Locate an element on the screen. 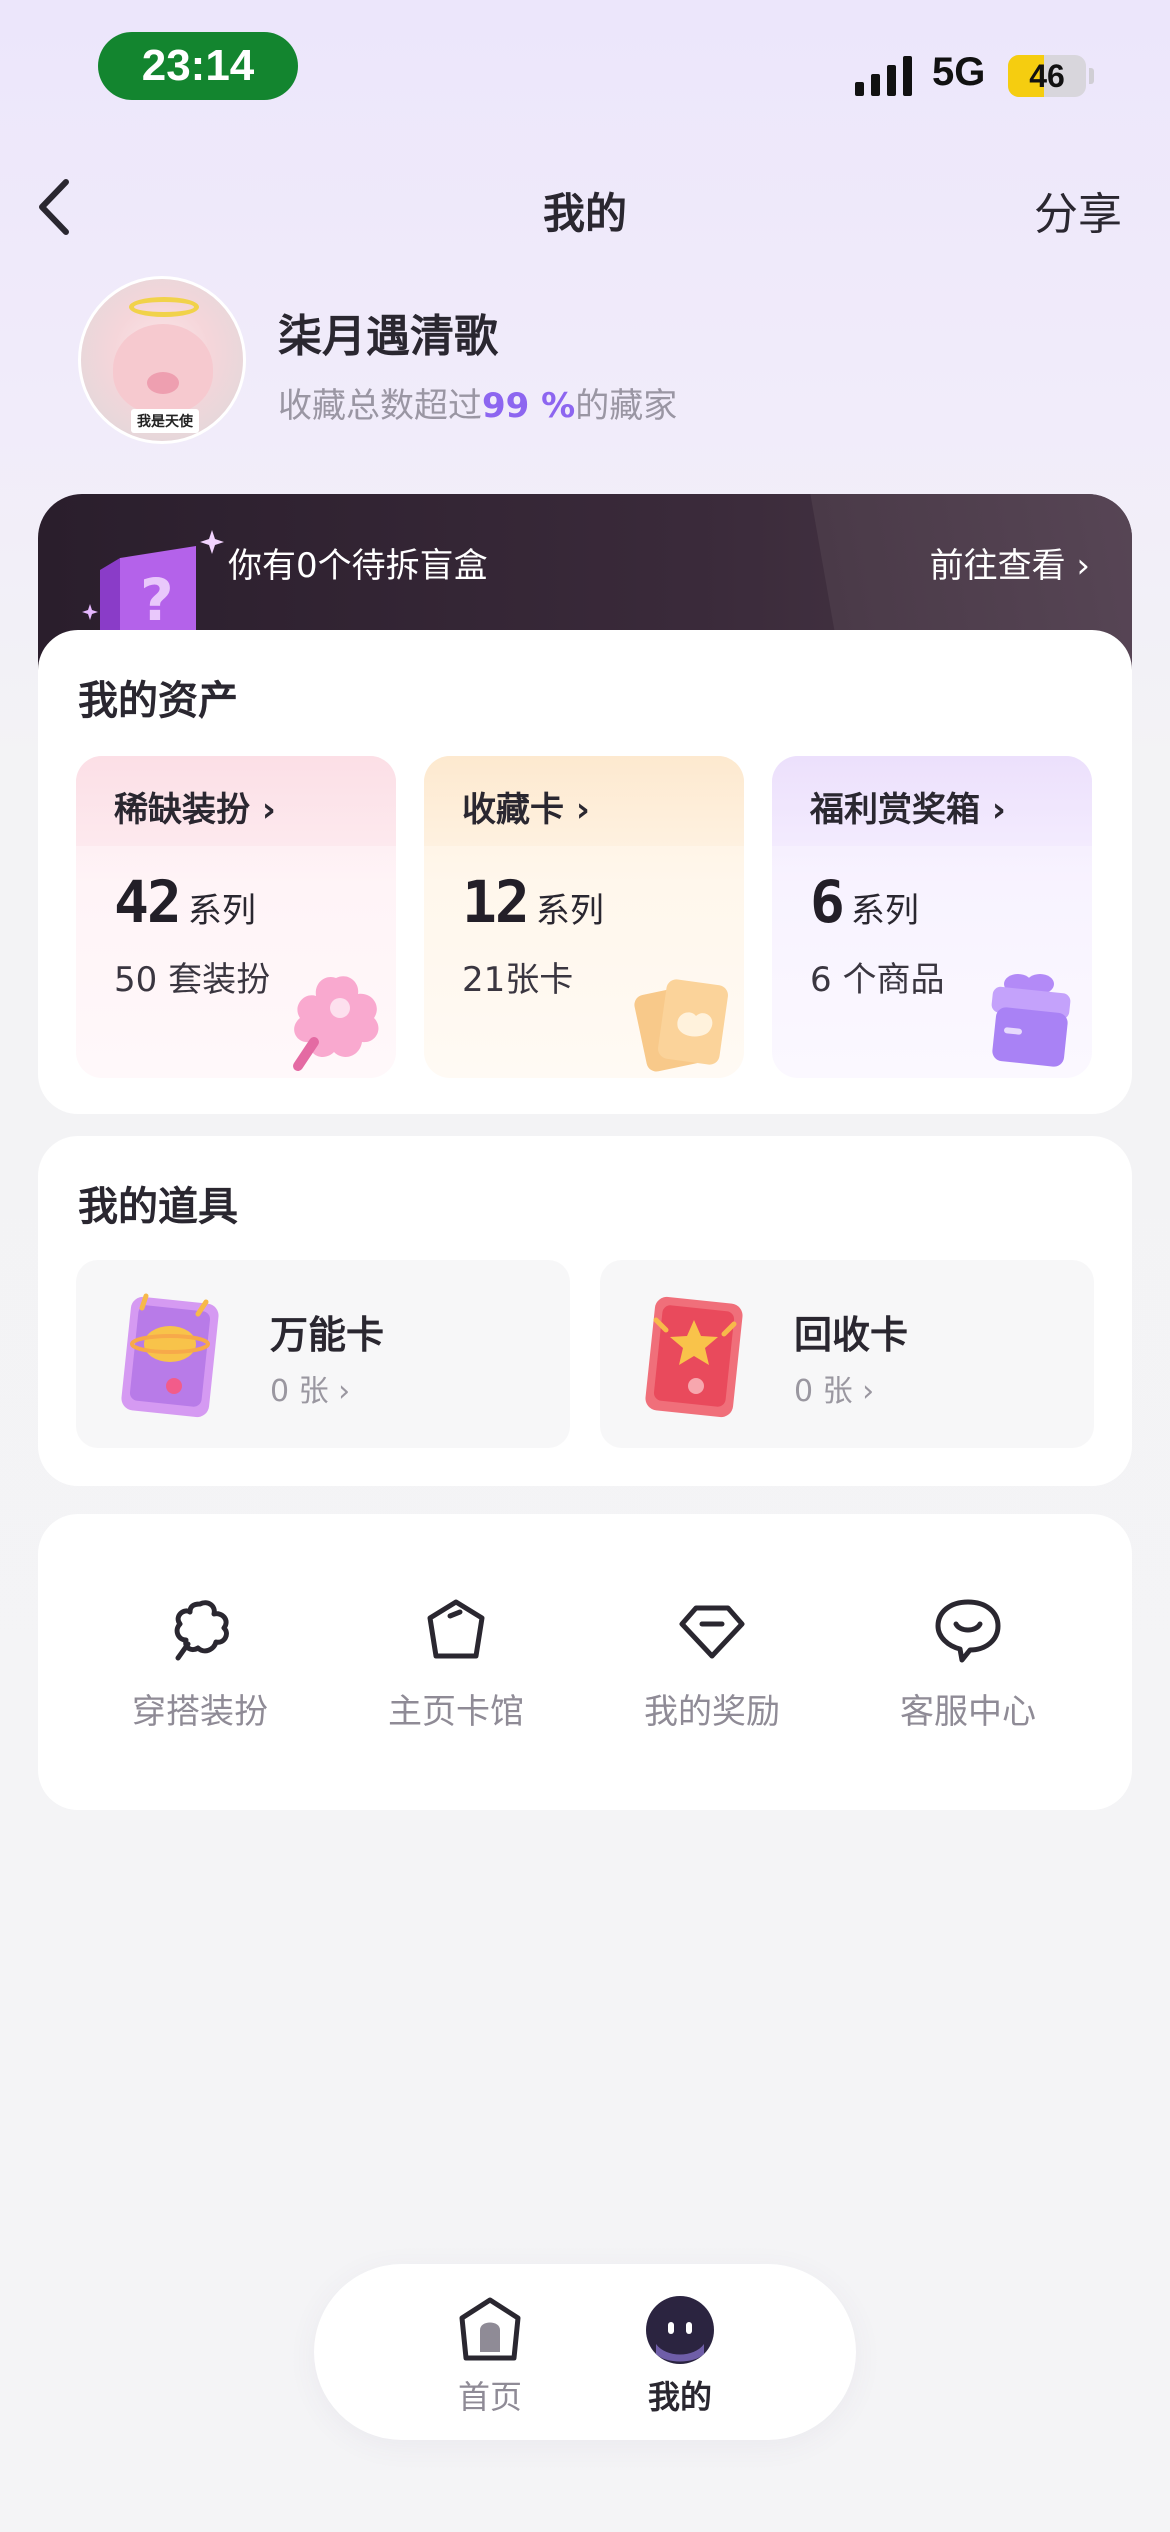 This screenshot has height=2532, width=1170. universal-card-icon is located at coordinates (170, 1355).